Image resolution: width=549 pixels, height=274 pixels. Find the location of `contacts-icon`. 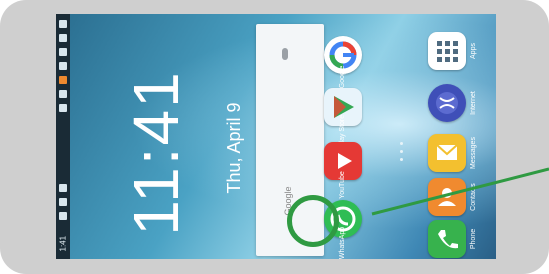

contacts-icon is located at coordinates (447, 197).